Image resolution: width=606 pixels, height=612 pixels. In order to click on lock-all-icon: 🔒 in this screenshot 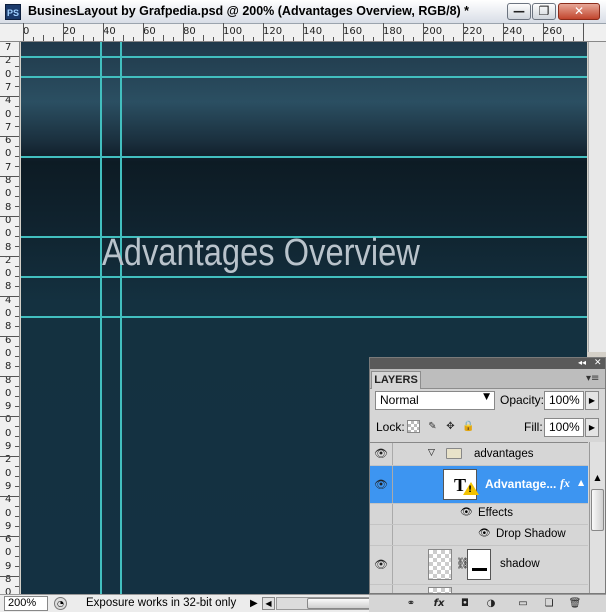, I will do `click(468, 426)`.